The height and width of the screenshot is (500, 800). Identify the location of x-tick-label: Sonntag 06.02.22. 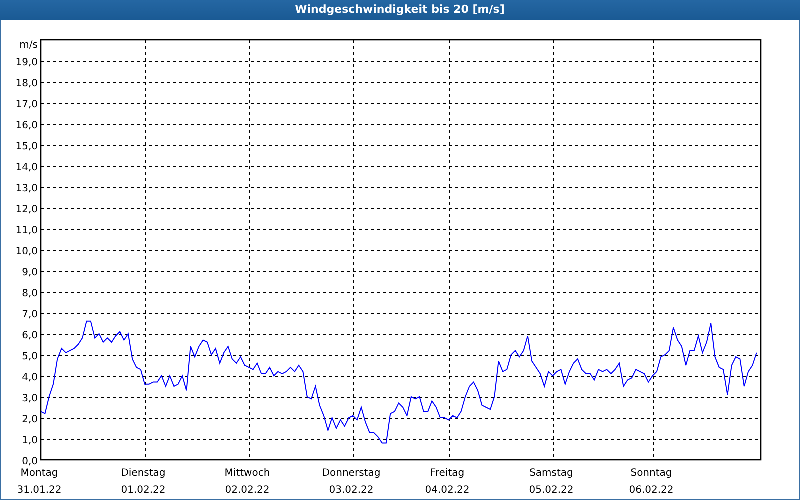
(651, 482).